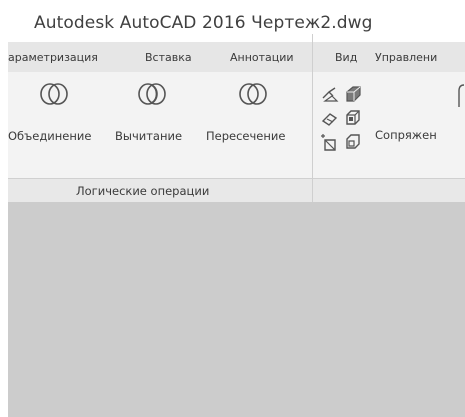 This screenshot has width=465, height=417. What do you see at coordinates (152, 94) in the screenshot?
I see `subtract-icon` at bounding box center [152, 94].